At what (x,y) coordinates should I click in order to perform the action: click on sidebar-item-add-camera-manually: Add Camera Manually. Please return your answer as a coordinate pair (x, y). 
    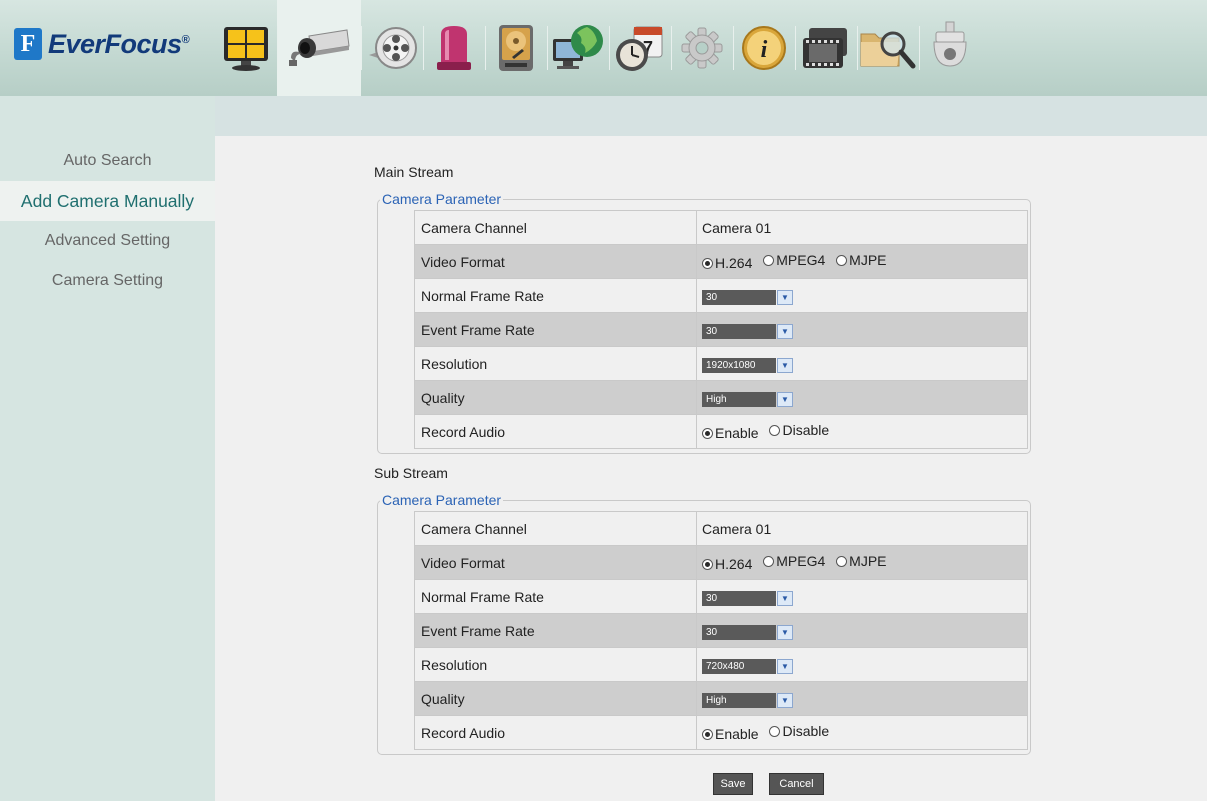
    Looking at the image, I should click on (107, 201).